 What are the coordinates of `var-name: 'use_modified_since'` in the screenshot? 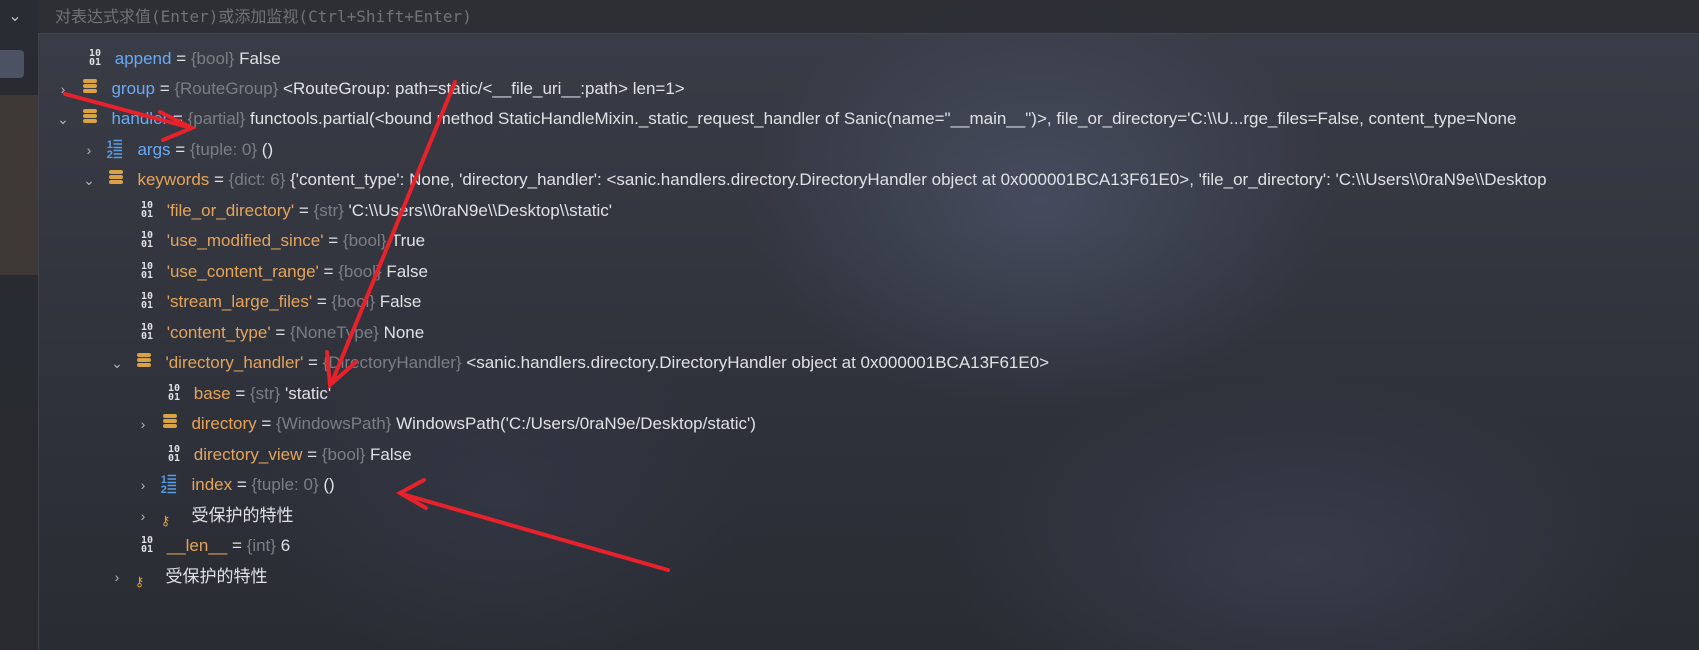 It's located at (245, 240).